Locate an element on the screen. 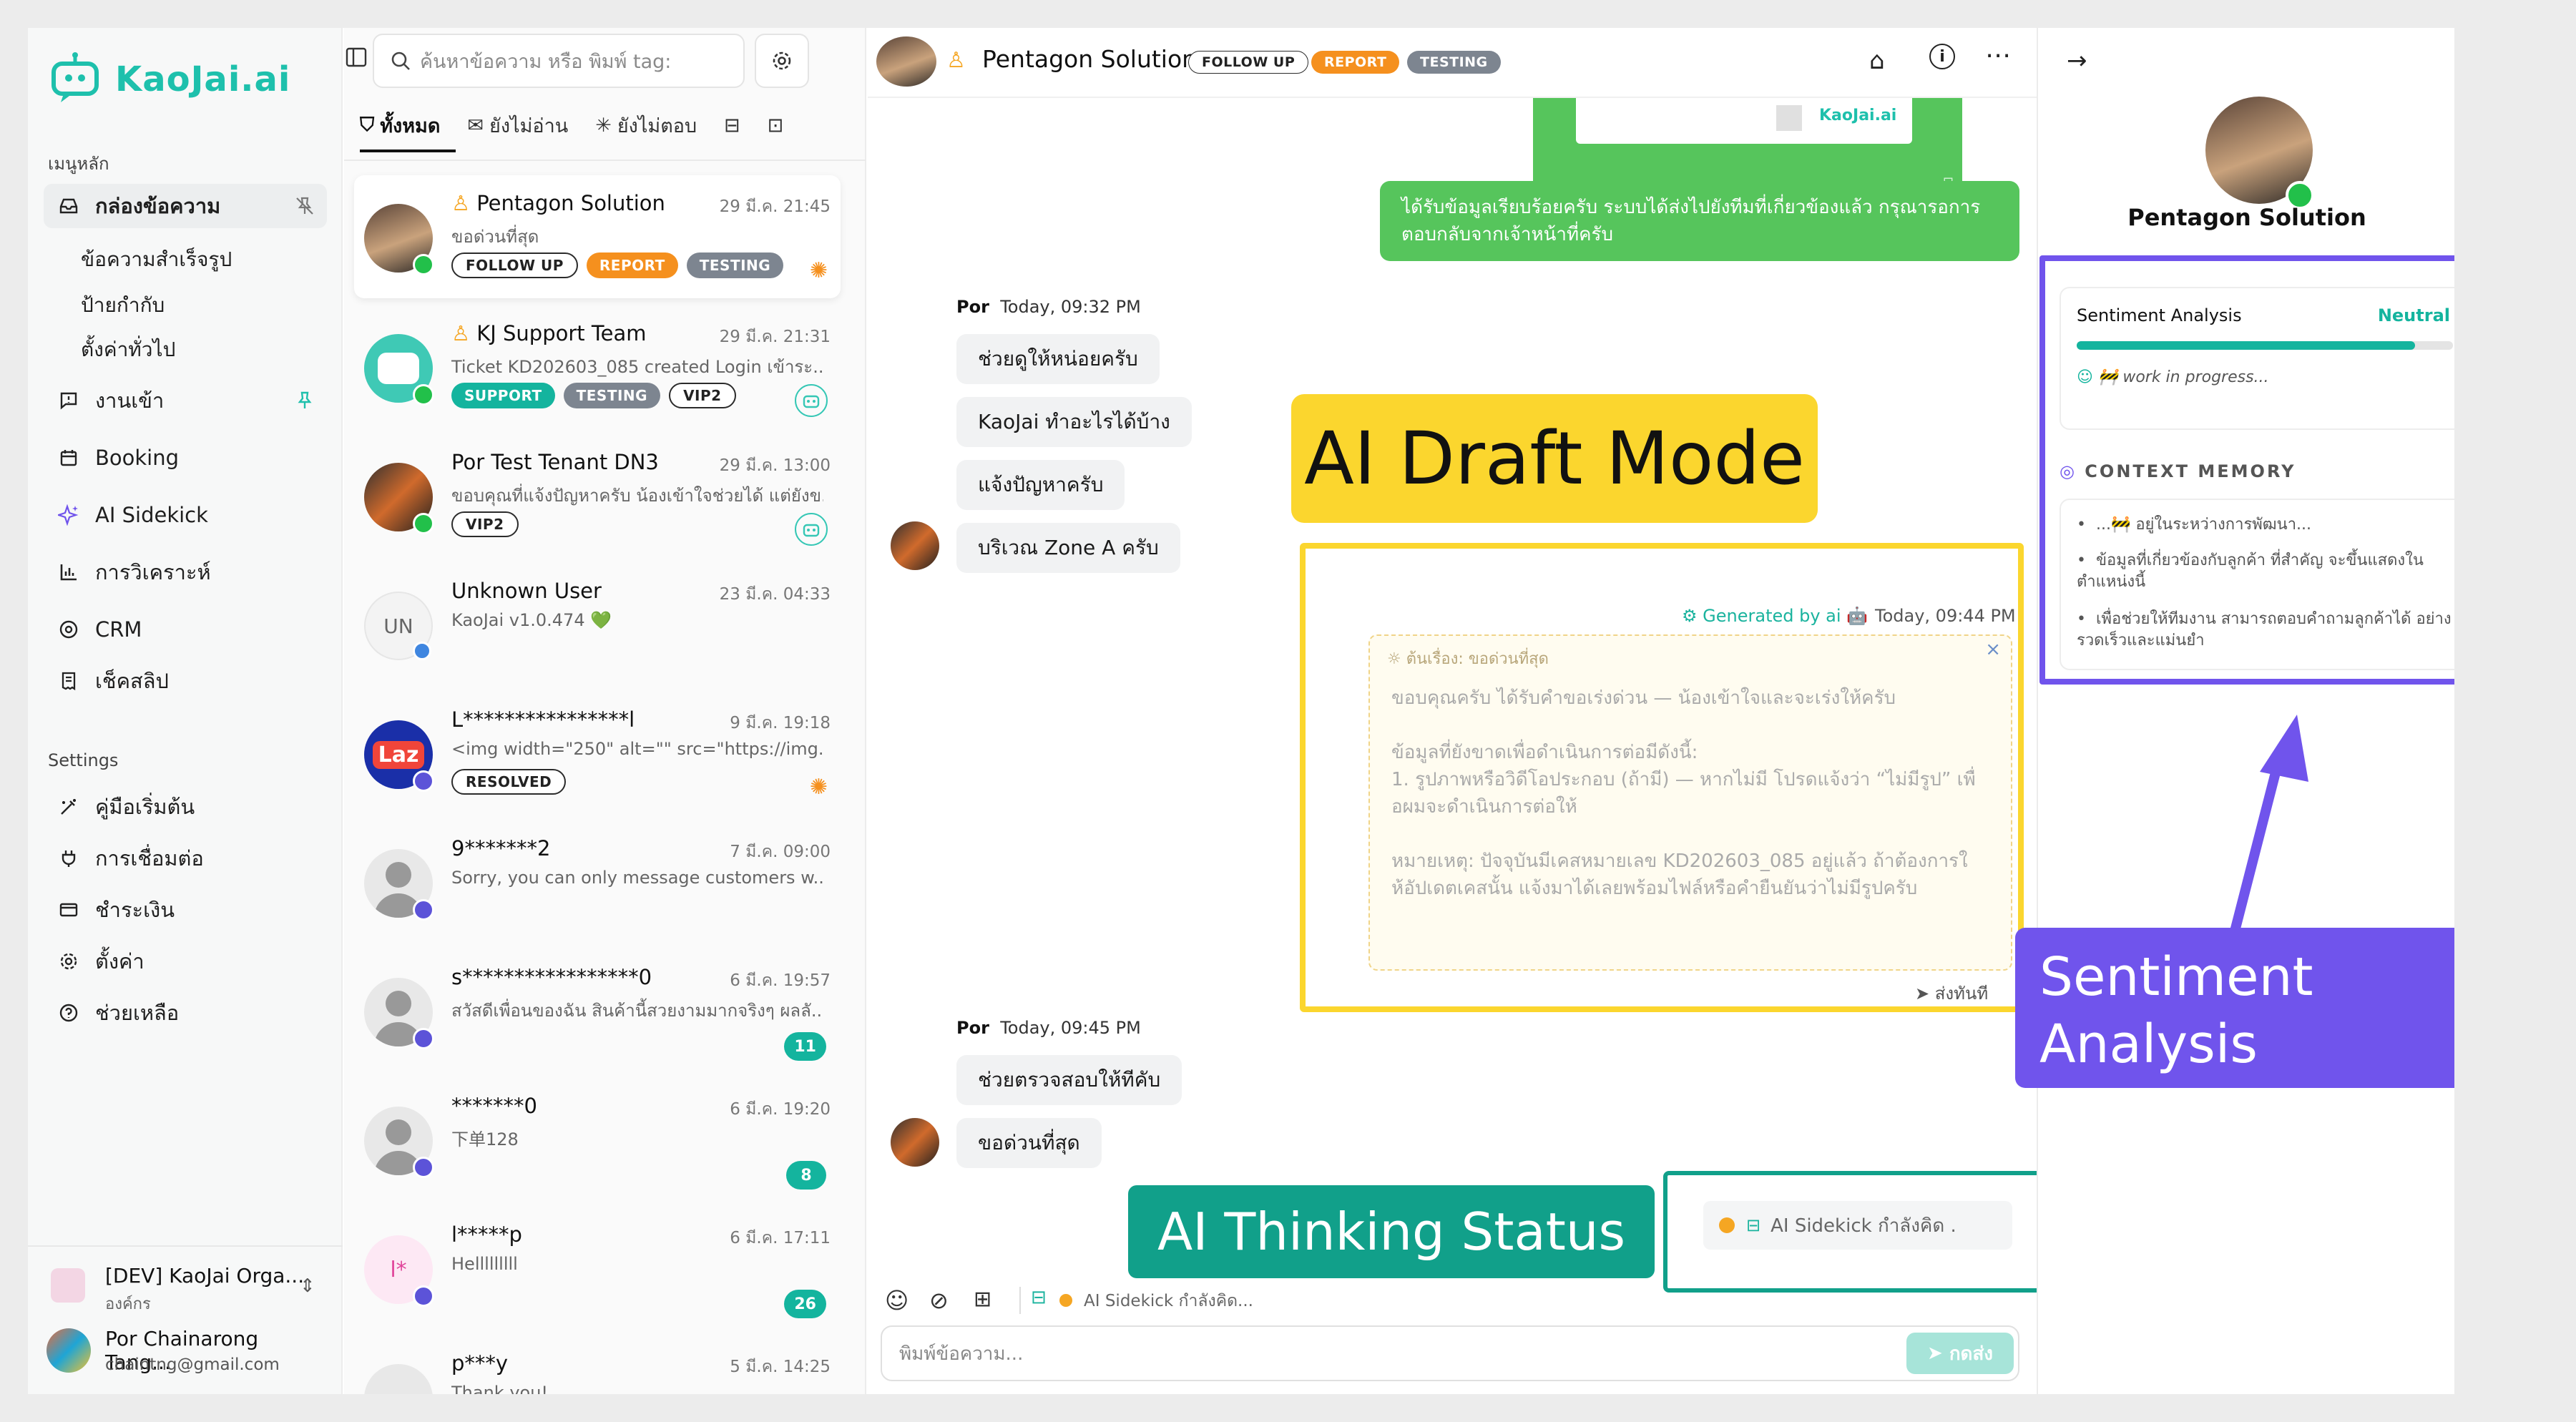 This screenshot has height=1422, width=2576. sidebar-divider is located at coordinates (185, 1246).